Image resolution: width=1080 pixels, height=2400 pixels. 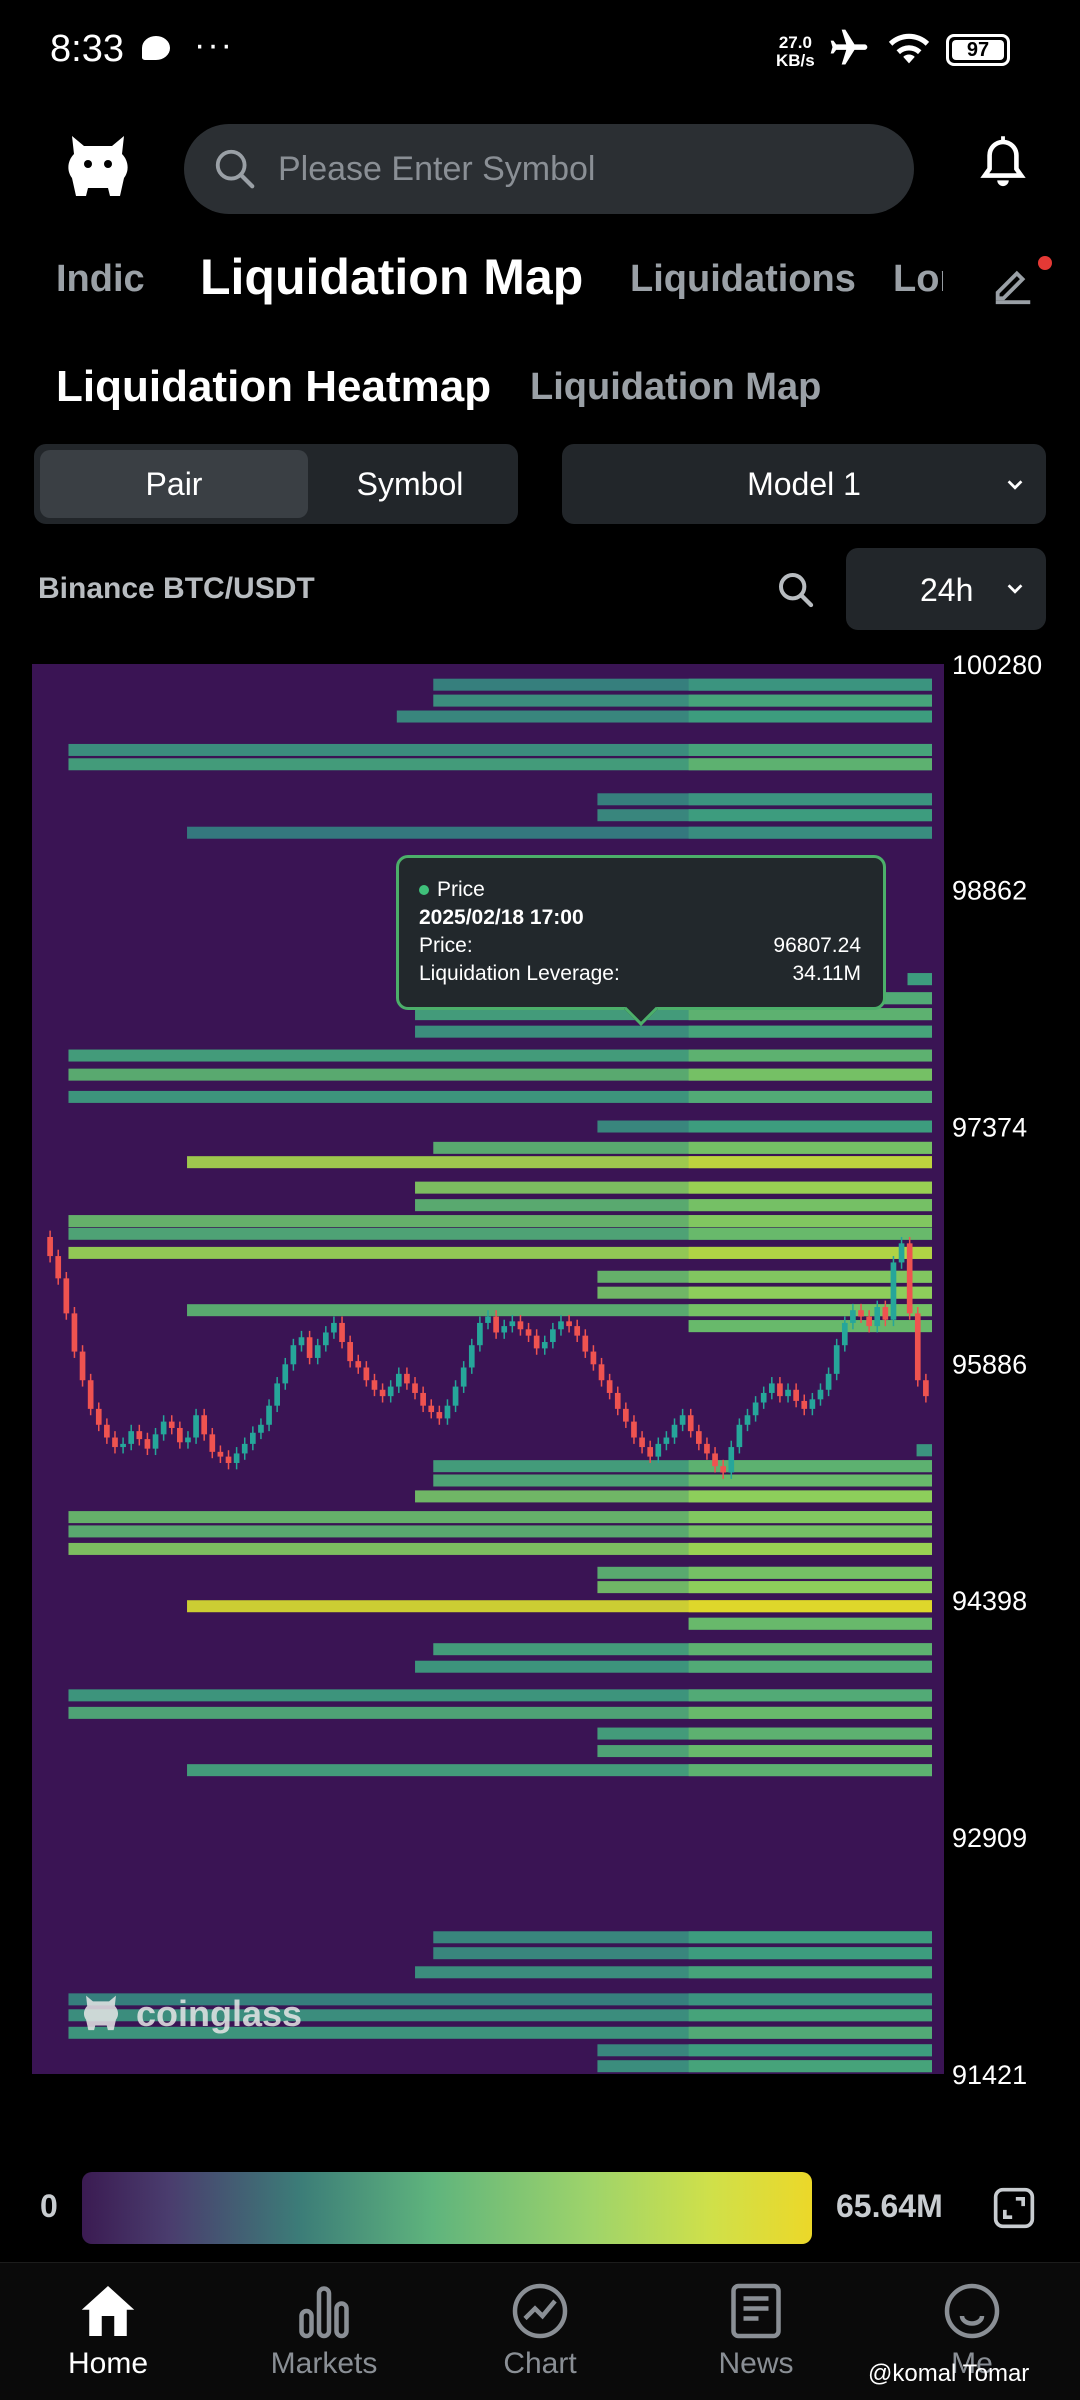 What do you see at coordinates (1014, 2208) in the screenshot?
I see `fullscreen-icon` at bounding box center [1014, 2208].